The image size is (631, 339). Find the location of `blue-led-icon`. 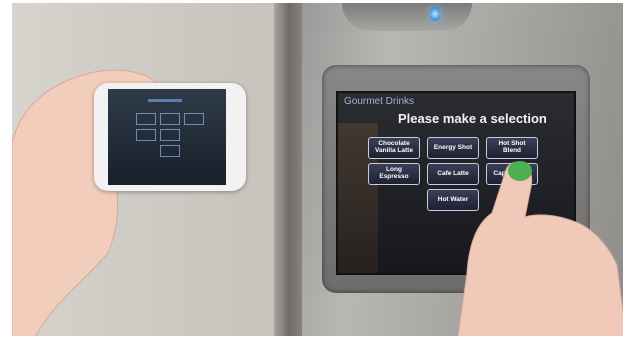

blue-led-icon is located at coordinates (435, 14).